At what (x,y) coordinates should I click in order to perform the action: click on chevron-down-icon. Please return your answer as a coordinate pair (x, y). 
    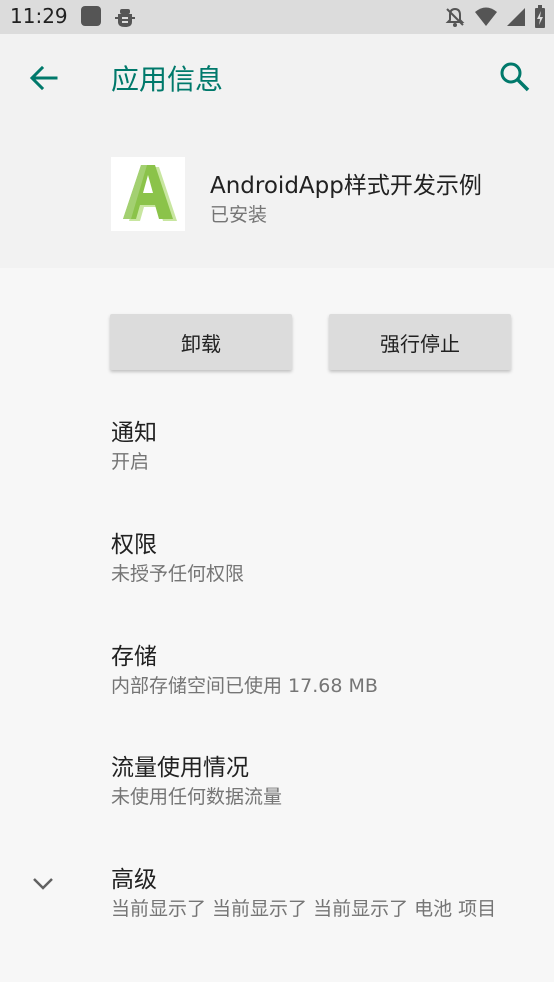
    Looking at the image, I should click on (43, 883).